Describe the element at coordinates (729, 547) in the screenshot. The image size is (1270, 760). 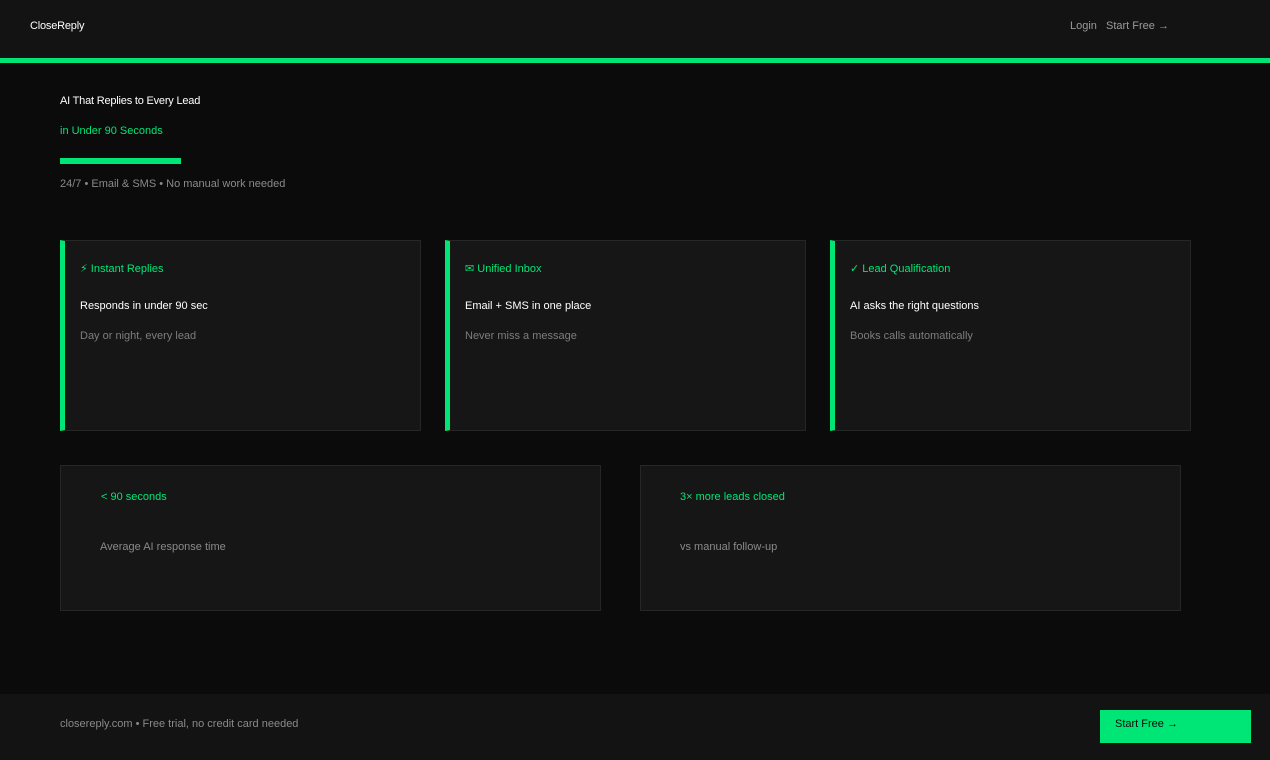
I see `stat-label: vs manual follow-up` at that location.